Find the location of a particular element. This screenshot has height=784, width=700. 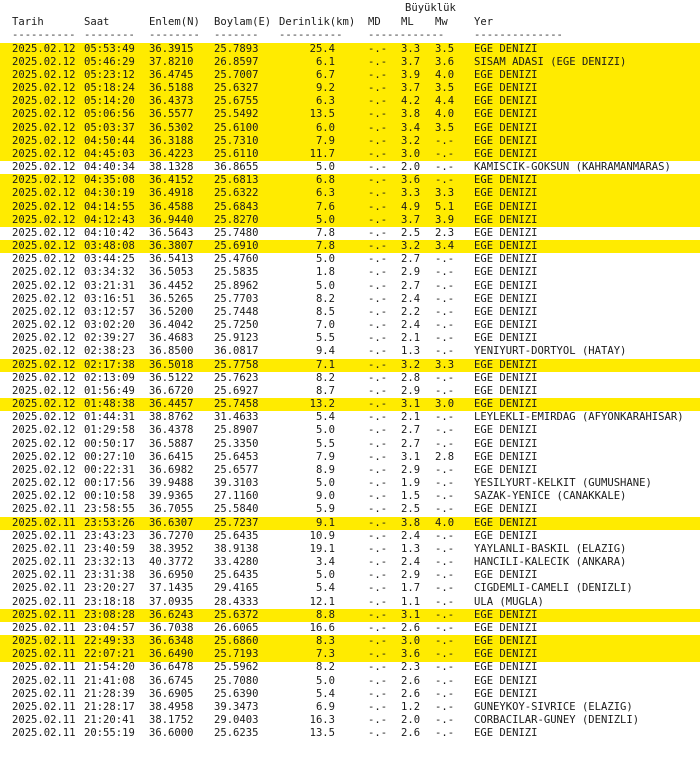

cell-time: 05:46:29 is located at coordinates (109, 61).